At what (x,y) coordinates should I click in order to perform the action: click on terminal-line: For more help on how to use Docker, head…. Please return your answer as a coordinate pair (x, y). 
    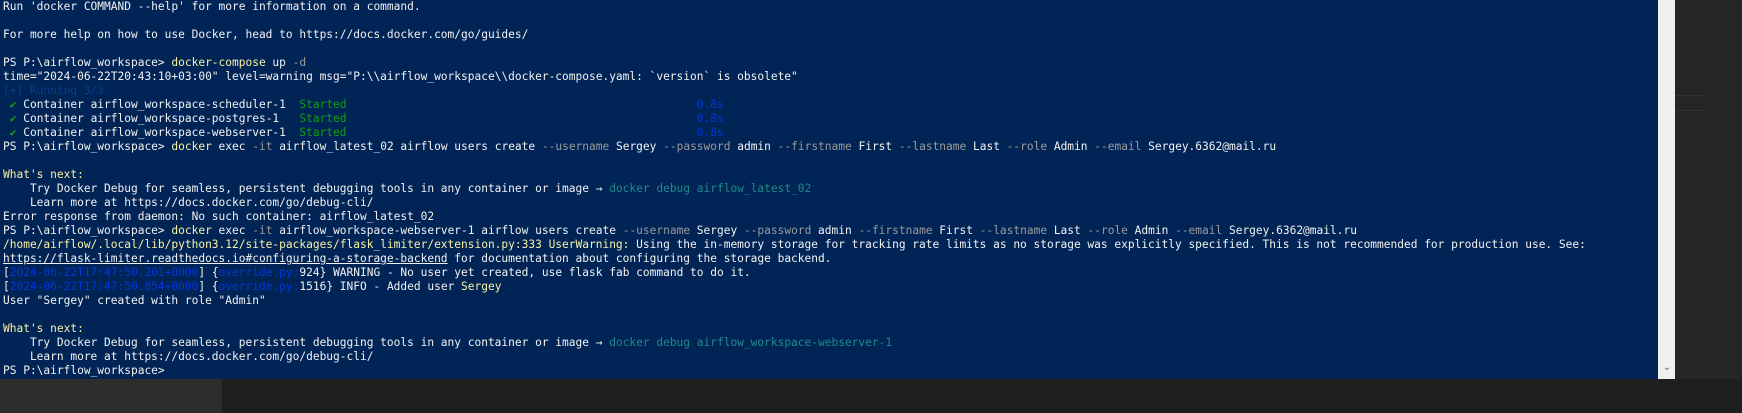
    Looking at the image, I should click on (265, 35).